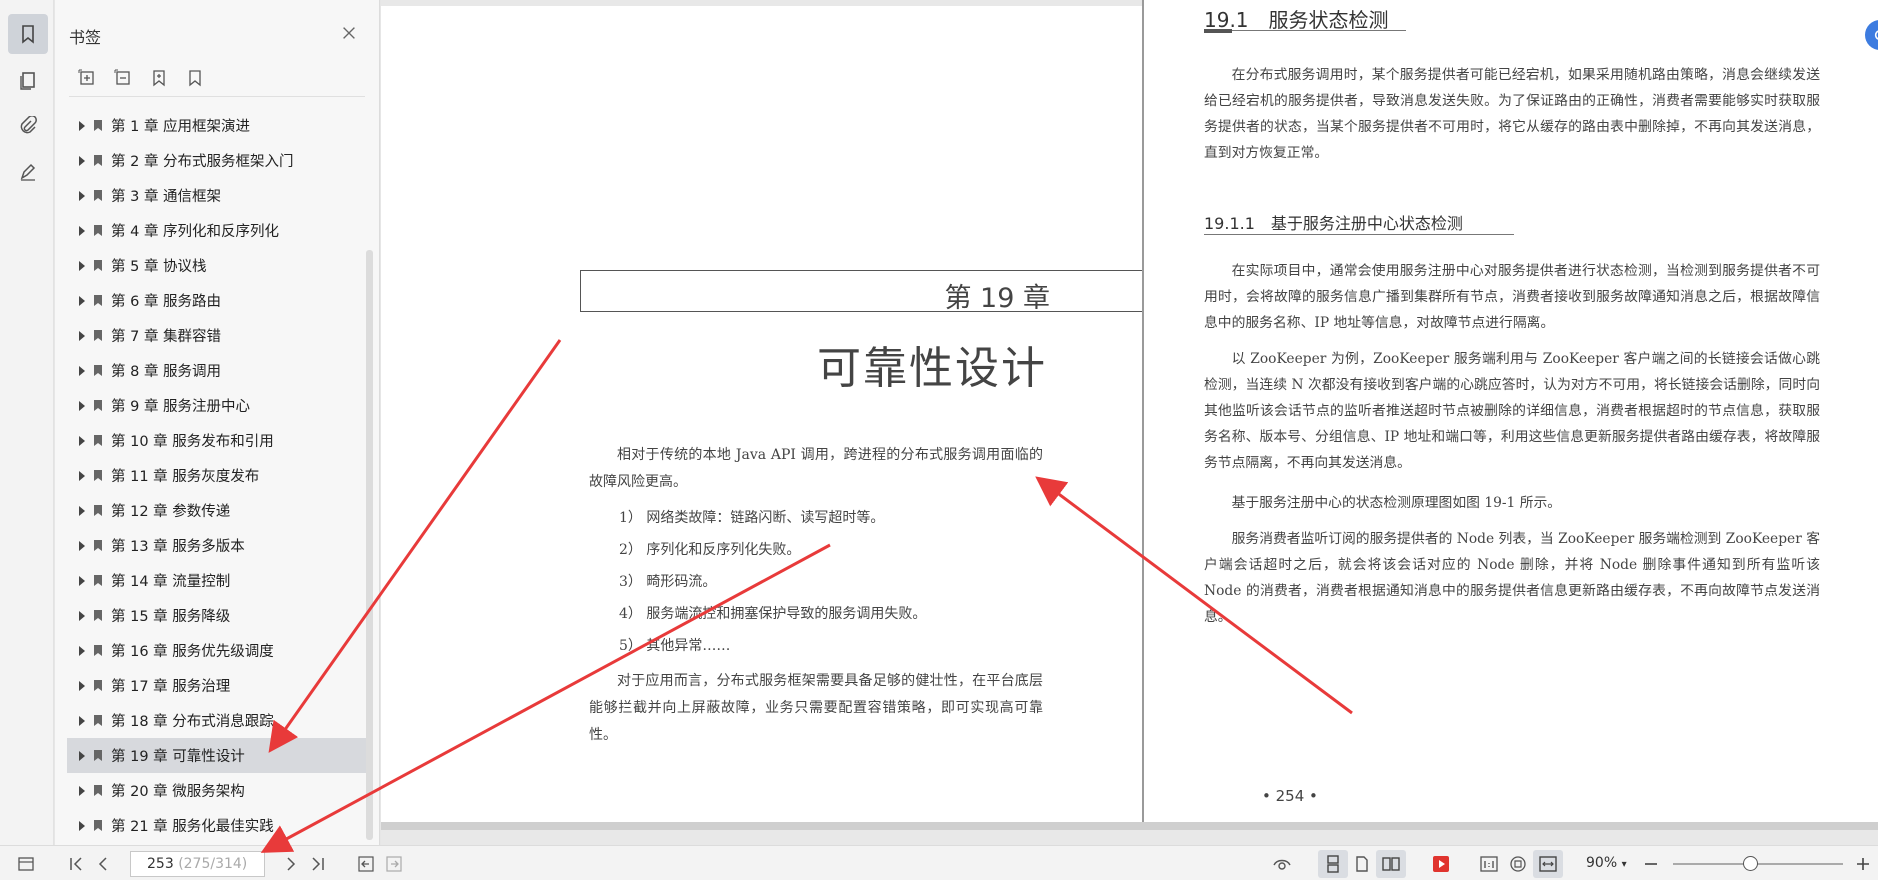 The width and height of the screenshot is (1878, 880). I want to click on two-page-button, so click(1391, 864).